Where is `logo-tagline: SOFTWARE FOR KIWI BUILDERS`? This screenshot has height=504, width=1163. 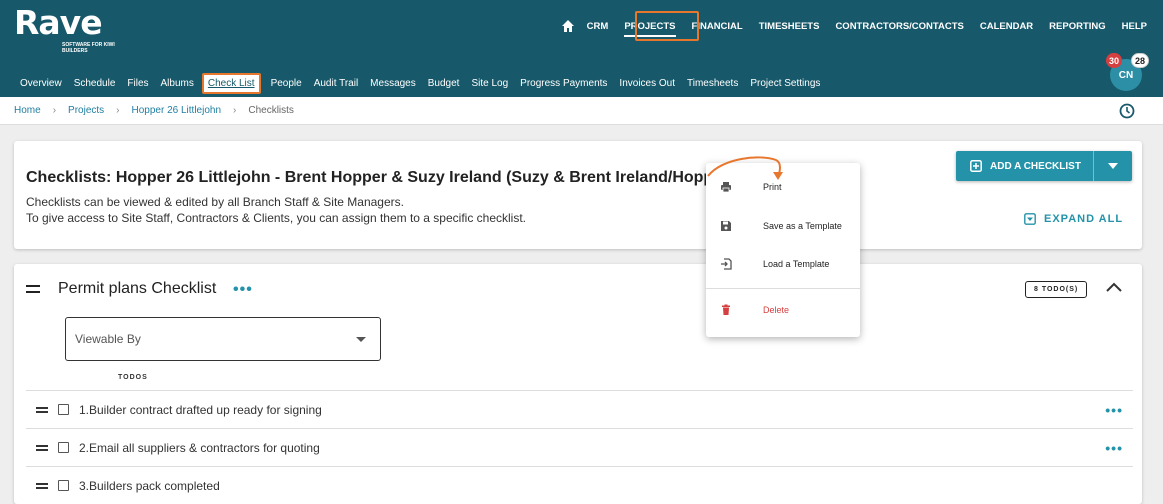
logo-tagline: SOFTWARE FOR KIWI BUILDERS is located at coordinates (88, 48).